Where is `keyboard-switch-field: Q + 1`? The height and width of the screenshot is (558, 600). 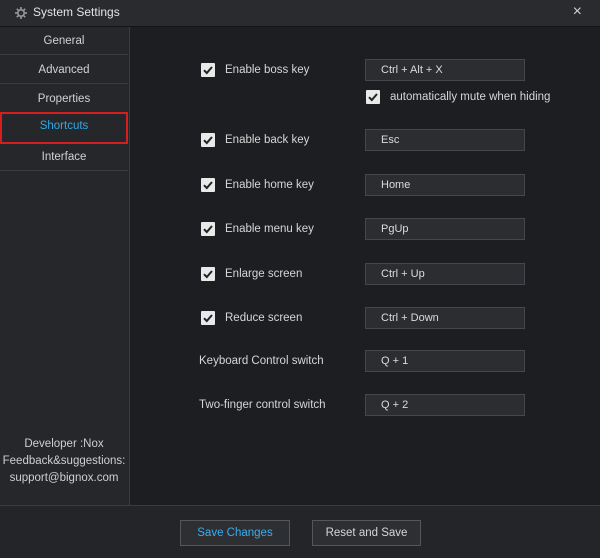 keyboard-switch-field: Q + 1 is located at coordinates (445, 361).